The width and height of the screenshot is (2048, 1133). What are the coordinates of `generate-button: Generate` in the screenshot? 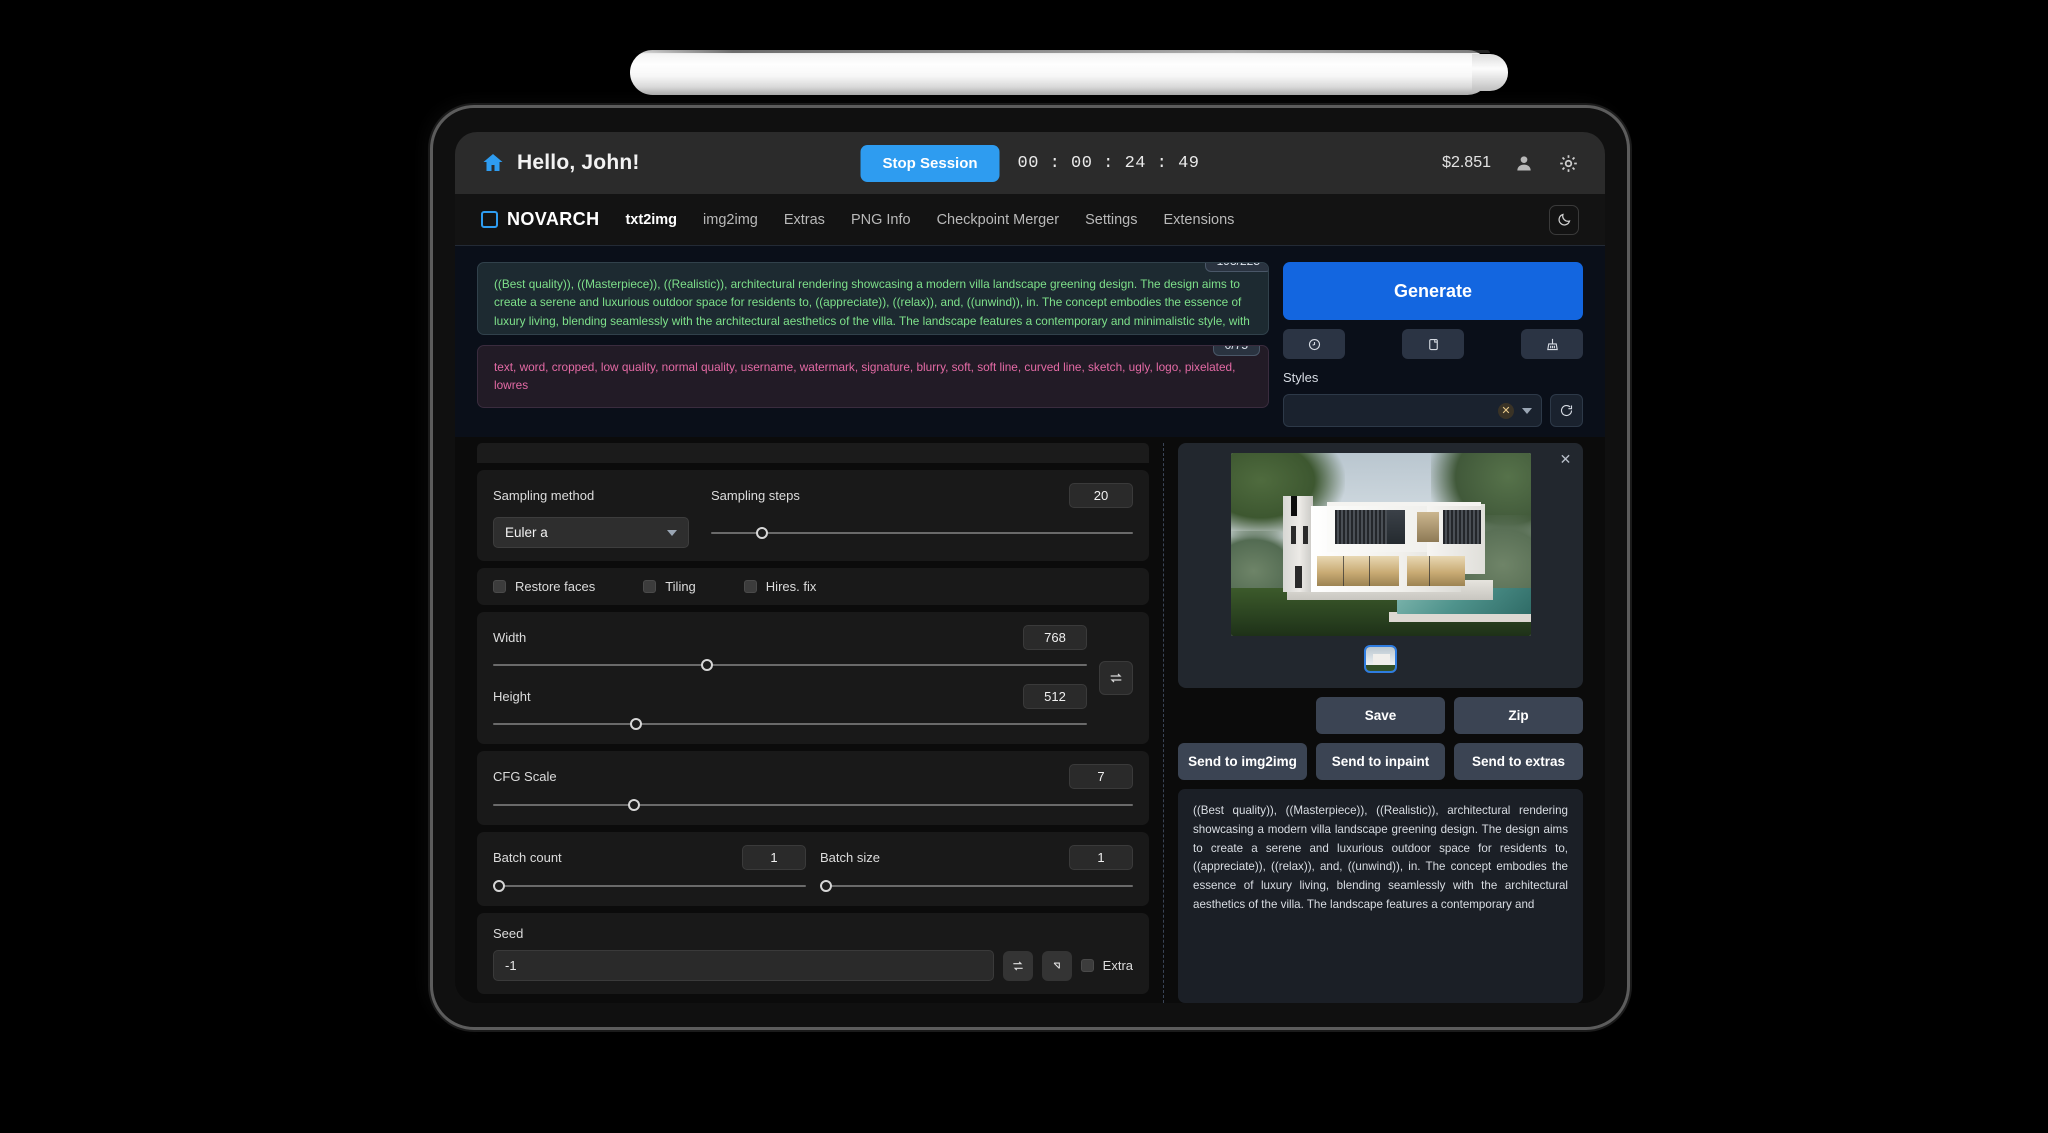 It's located at (1433, 291).